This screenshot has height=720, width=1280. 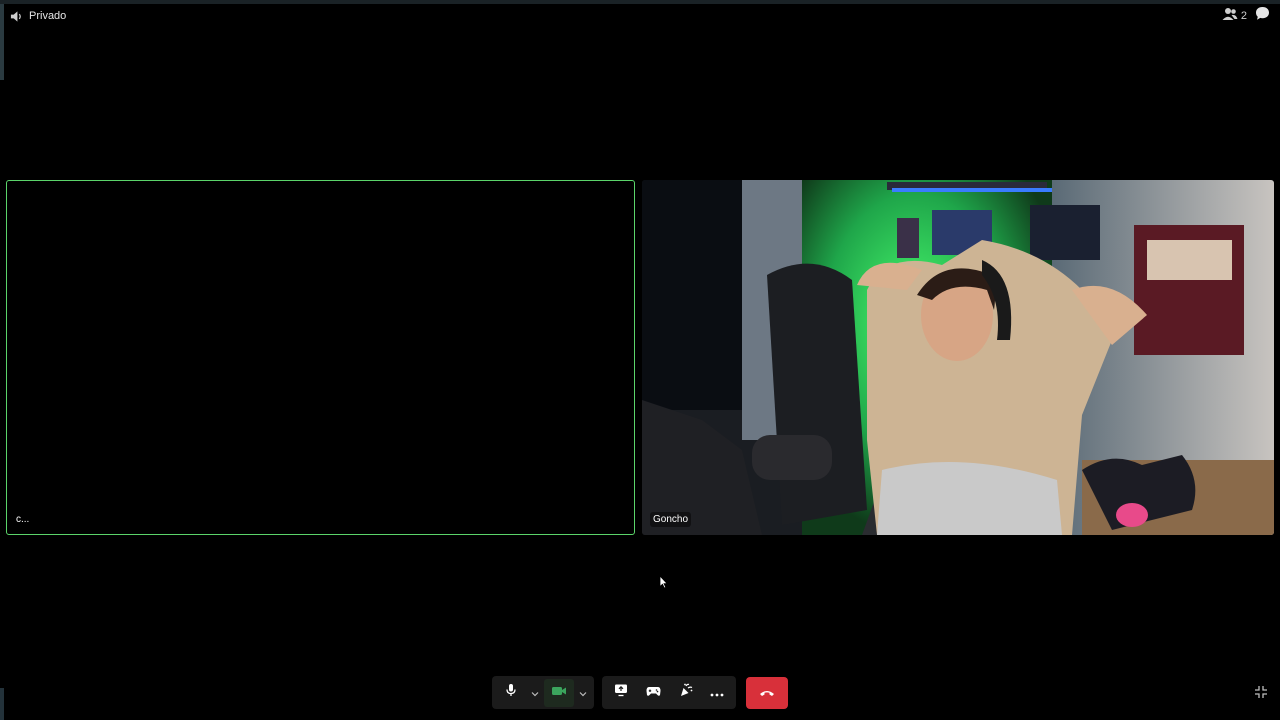 I want to click on participants-button: 2, so click(x=1234, y=16).